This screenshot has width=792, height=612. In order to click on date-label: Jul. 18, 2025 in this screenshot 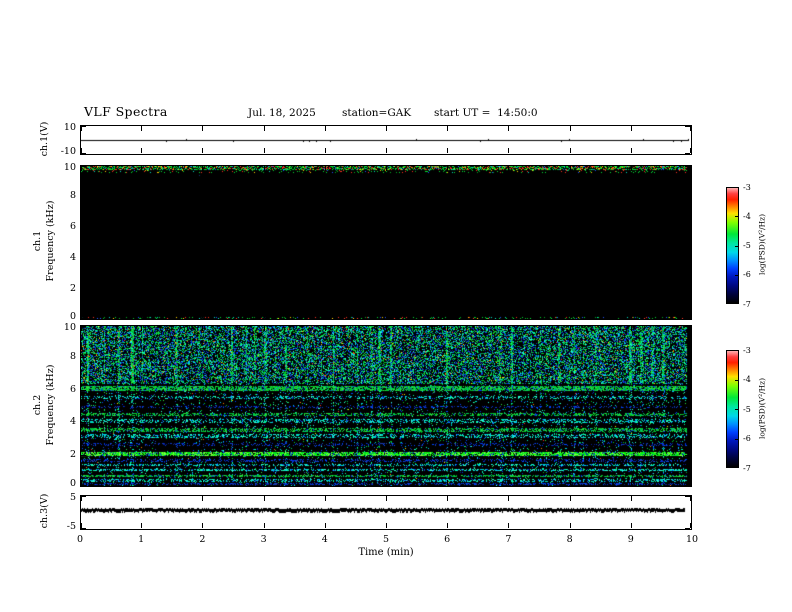, I will do `click(282, 113)`.